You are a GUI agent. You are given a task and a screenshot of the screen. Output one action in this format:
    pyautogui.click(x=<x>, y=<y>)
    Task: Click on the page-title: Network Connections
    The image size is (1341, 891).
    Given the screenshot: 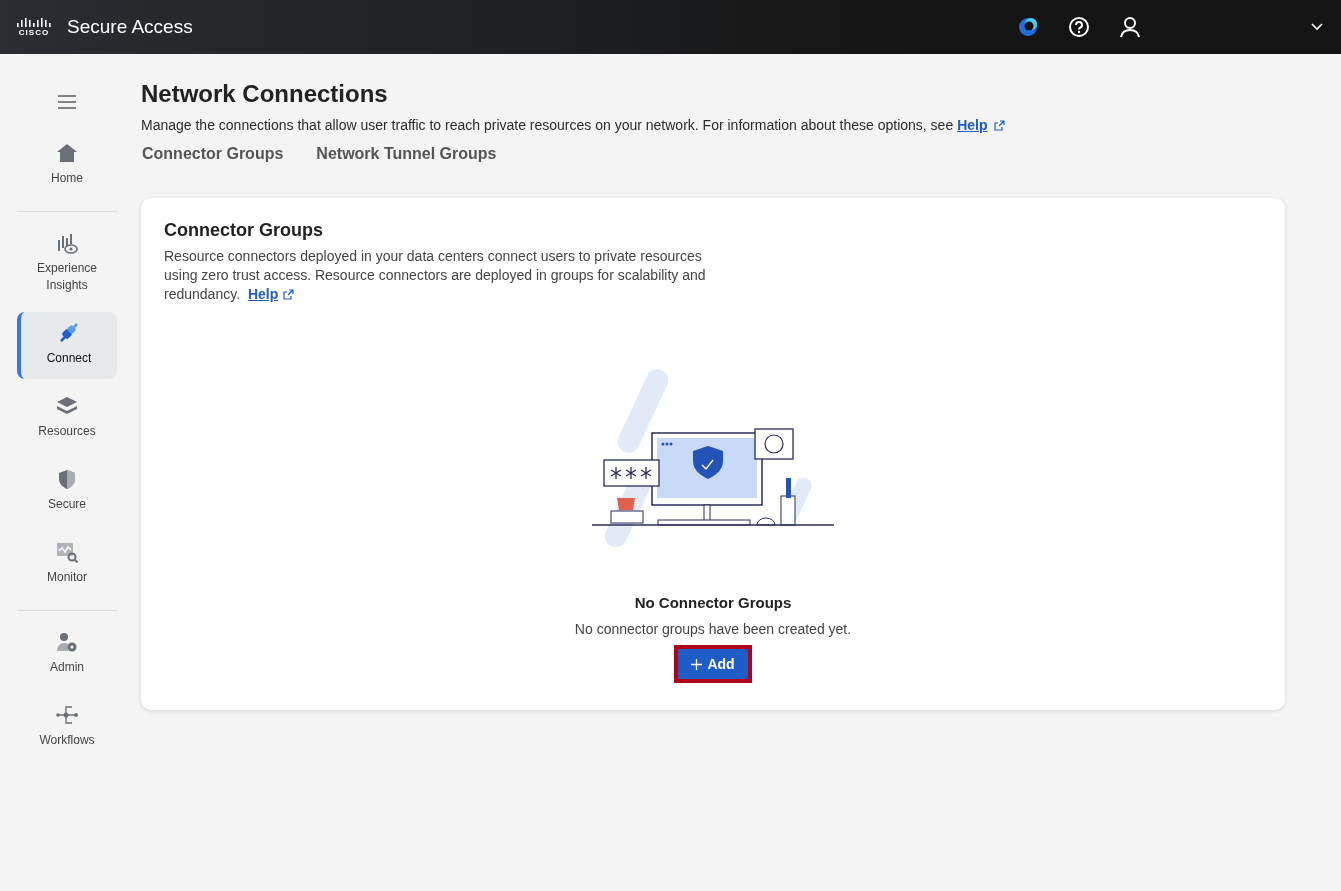 What is the action you would take?
    pyautogui.click(x=265, y=94)
    